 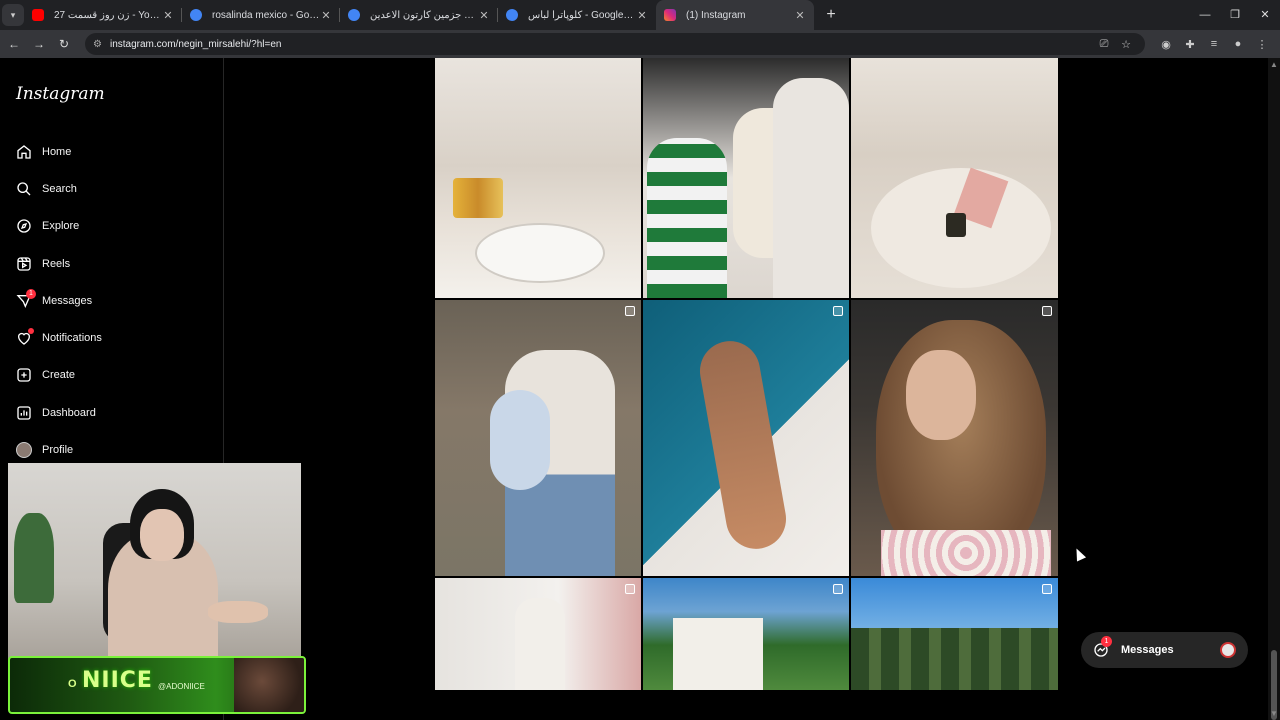 What do you see at coordinates (24, 413) in the screenshot?
I see `bar-chart-icon` at bounding box center [24, 413].